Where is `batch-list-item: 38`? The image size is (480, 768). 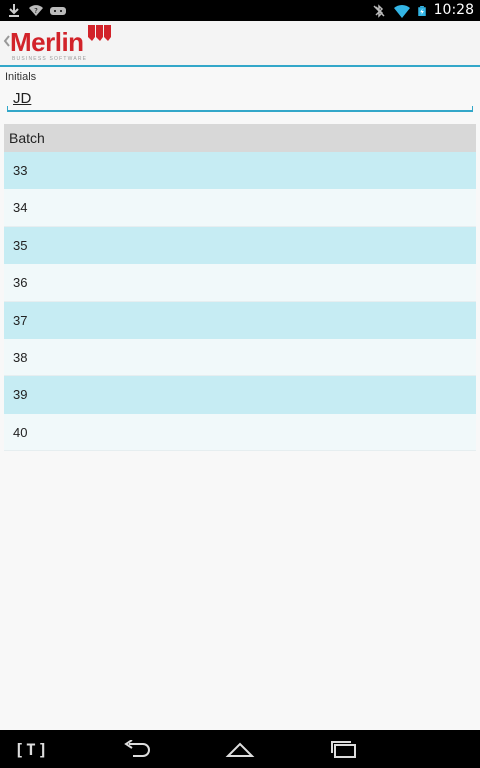 batch-list-item: 38 is located at coordinates (240, 357).